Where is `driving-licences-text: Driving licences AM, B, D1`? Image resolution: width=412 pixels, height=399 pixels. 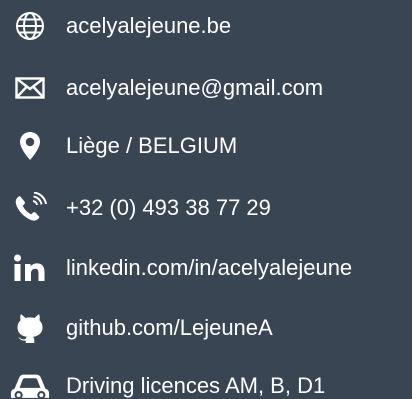
driving-licences-text: Driving licences AM, B, D1 is located at coordinates (196, 385).